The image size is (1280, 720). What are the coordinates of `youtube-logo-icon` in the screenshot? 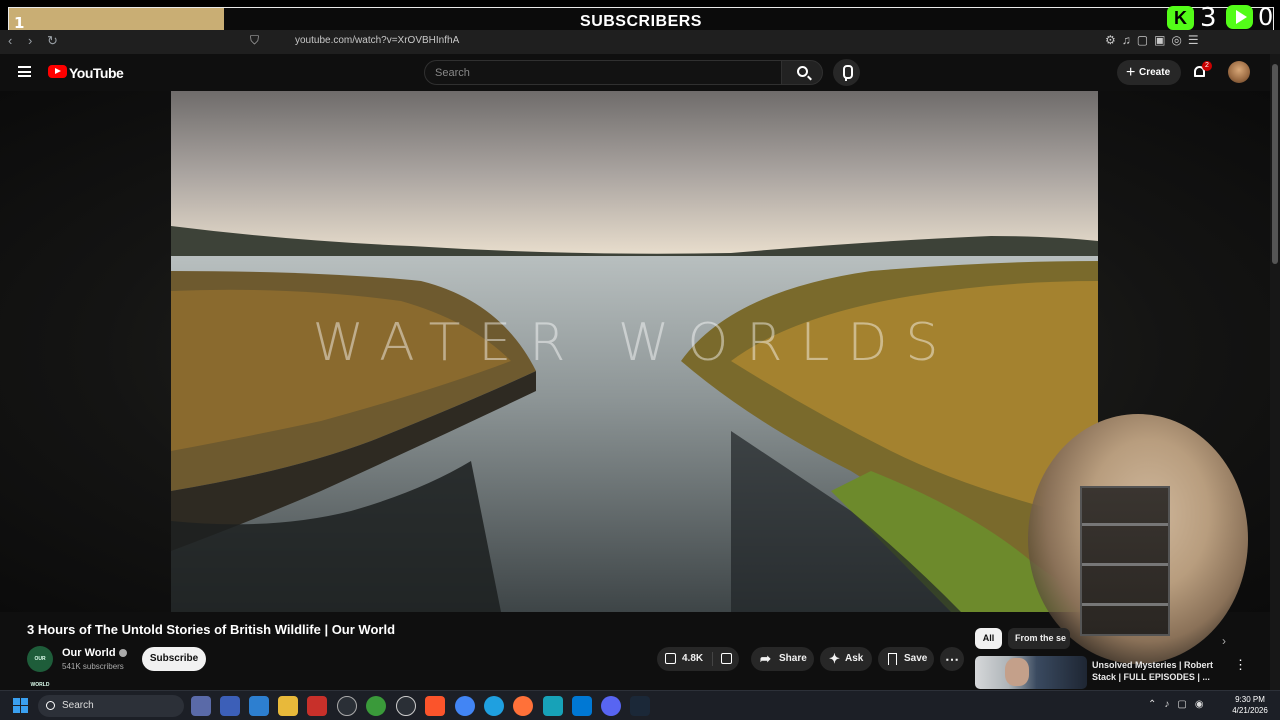 It's located at (57, 71).